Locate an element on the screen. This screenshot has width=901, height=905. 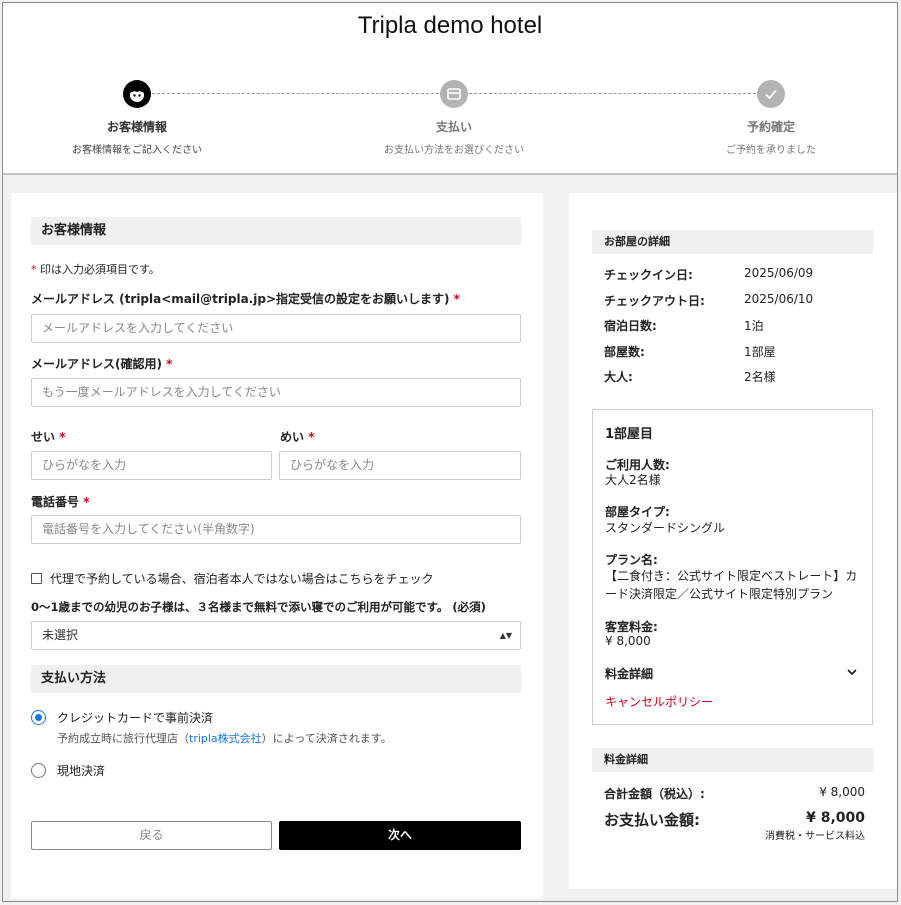
tripla-link: tripla株式会社 is located at coordinates (225, 738).